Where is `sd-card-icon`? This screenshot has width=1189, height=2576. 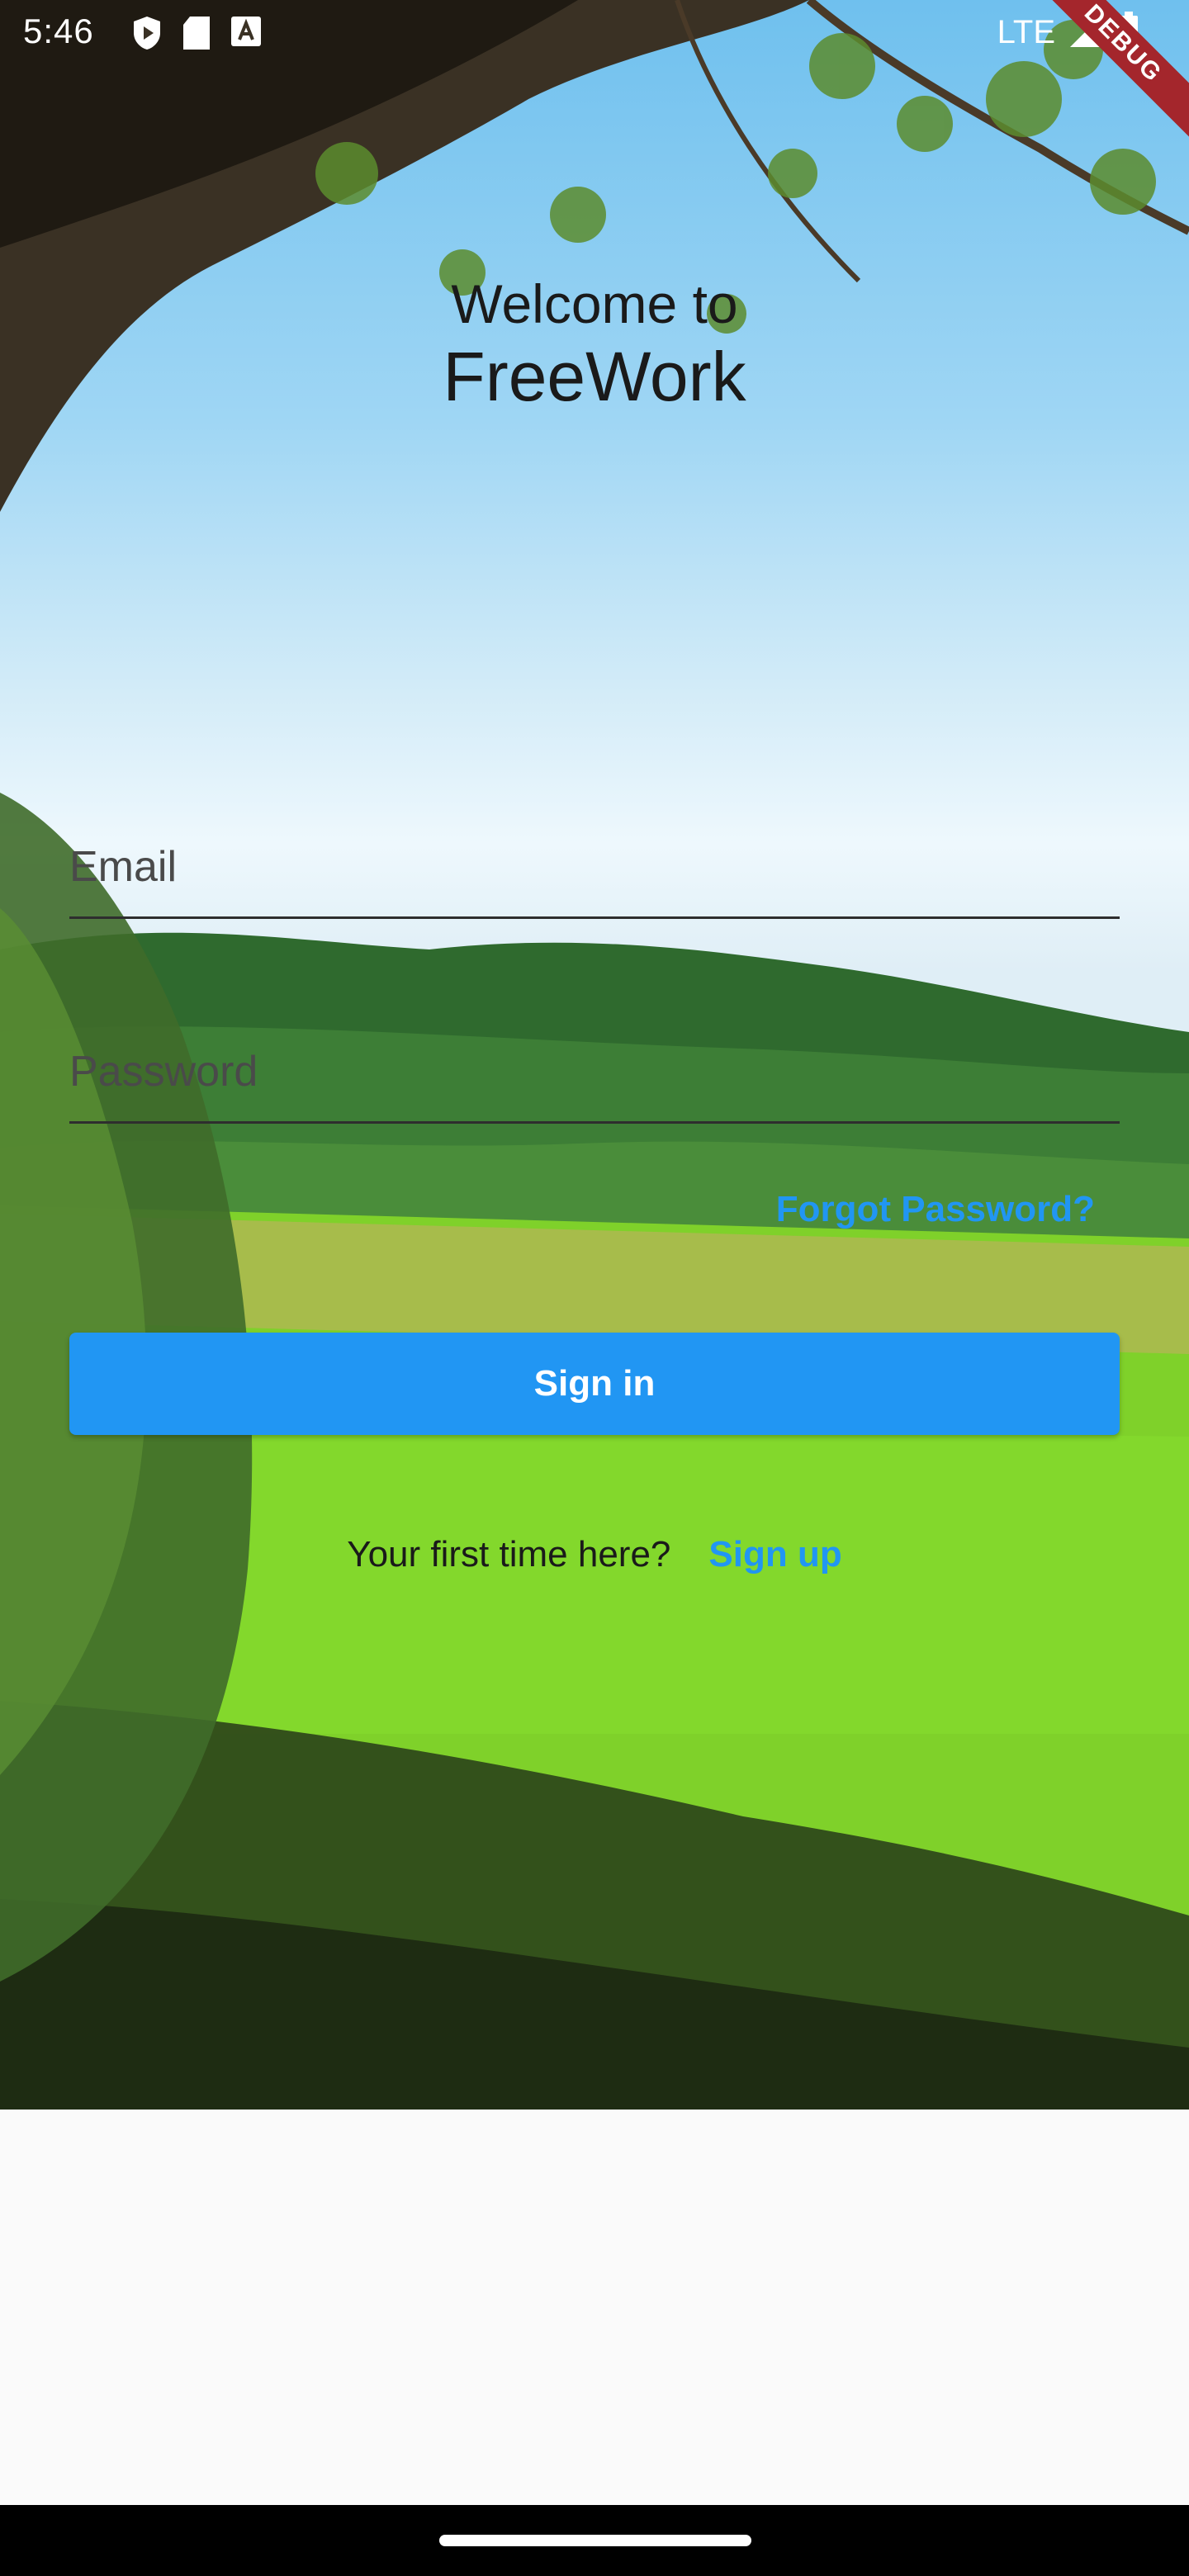
sd-card-icon is located at coordinates (196, 33).